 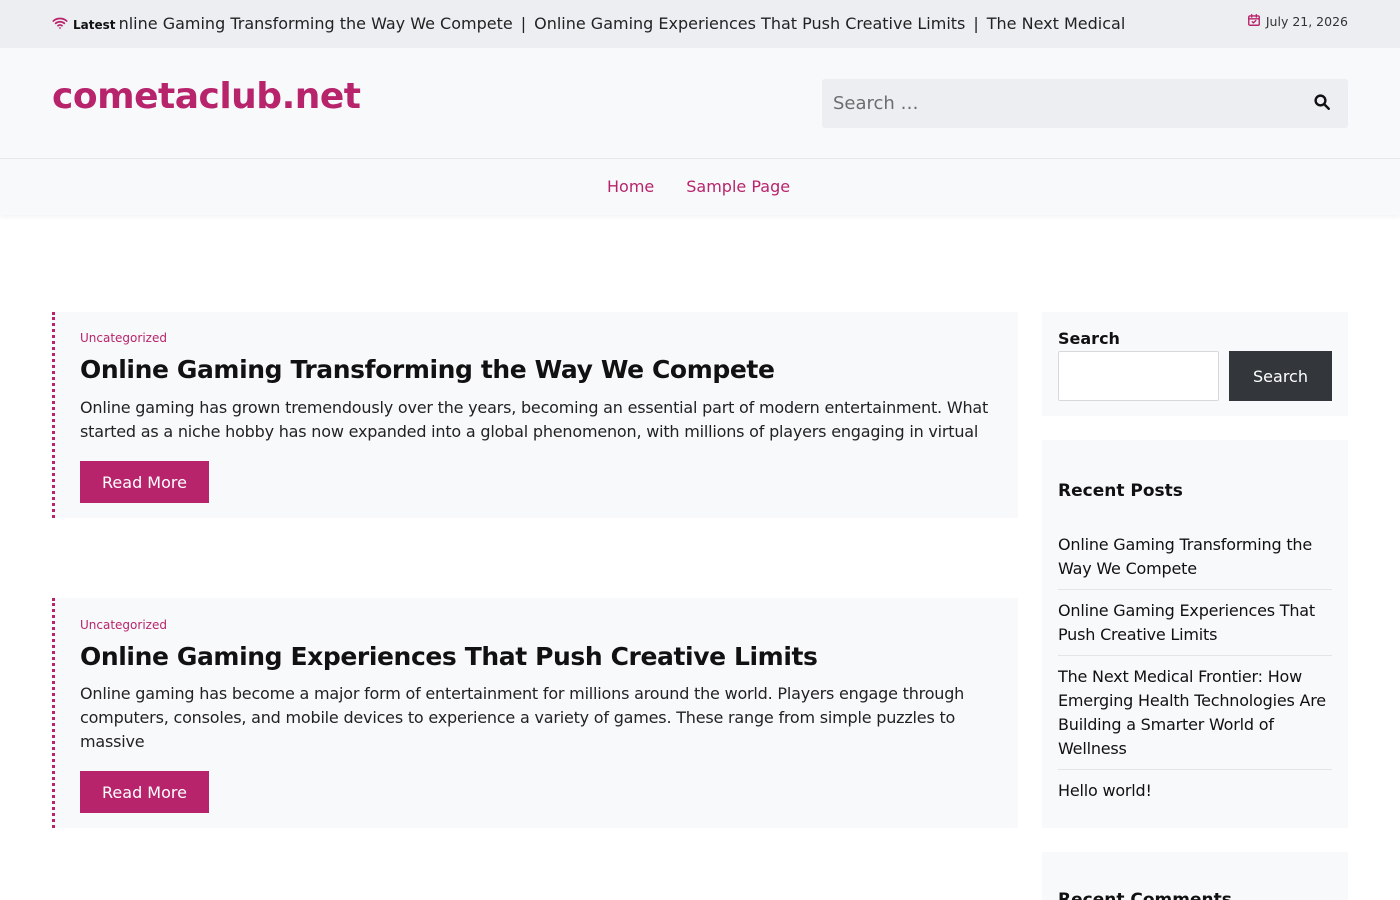 I want to click on latest-badge: Latest, so click(x=84, y=25).